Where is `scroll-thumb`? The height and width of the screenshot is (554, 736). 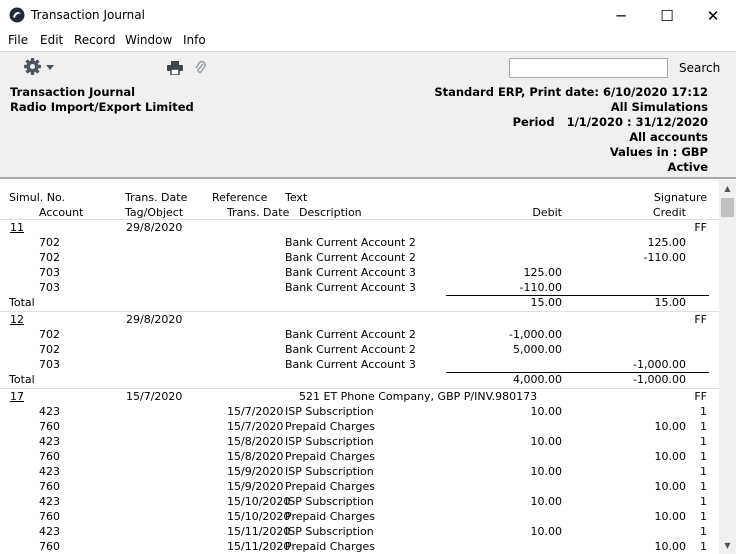
scroll-thumb is located at coordinates (727, 207).